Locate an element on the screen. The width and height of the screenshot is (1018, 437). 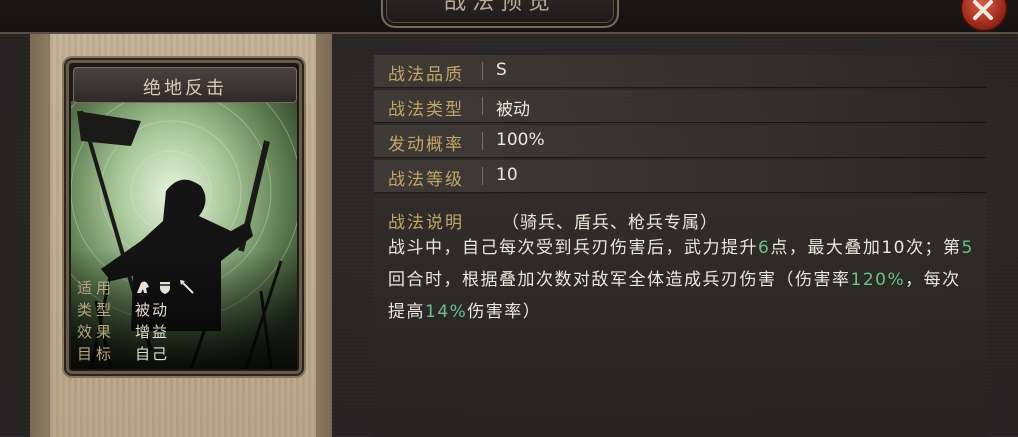
info-row-quality: 战法品质 S is located at coordinates (680, 71).